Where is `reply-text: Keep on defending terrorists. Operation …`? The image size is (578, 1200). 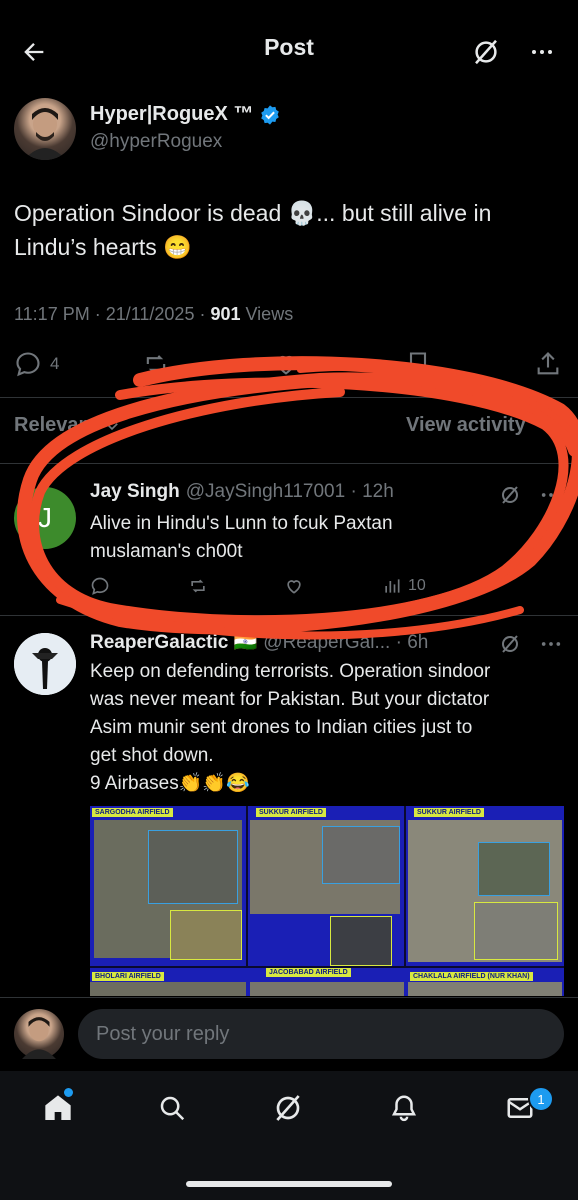
reply-text: Keep on defending terrorists. Operation … is located at coordinates (330, 728).